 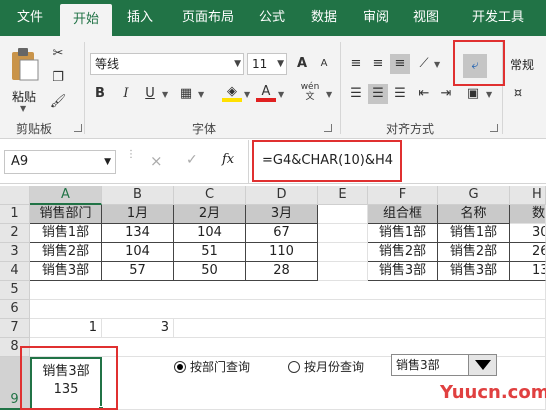 I want to click on borders-icon: ▦, so click(x=186, y=94).